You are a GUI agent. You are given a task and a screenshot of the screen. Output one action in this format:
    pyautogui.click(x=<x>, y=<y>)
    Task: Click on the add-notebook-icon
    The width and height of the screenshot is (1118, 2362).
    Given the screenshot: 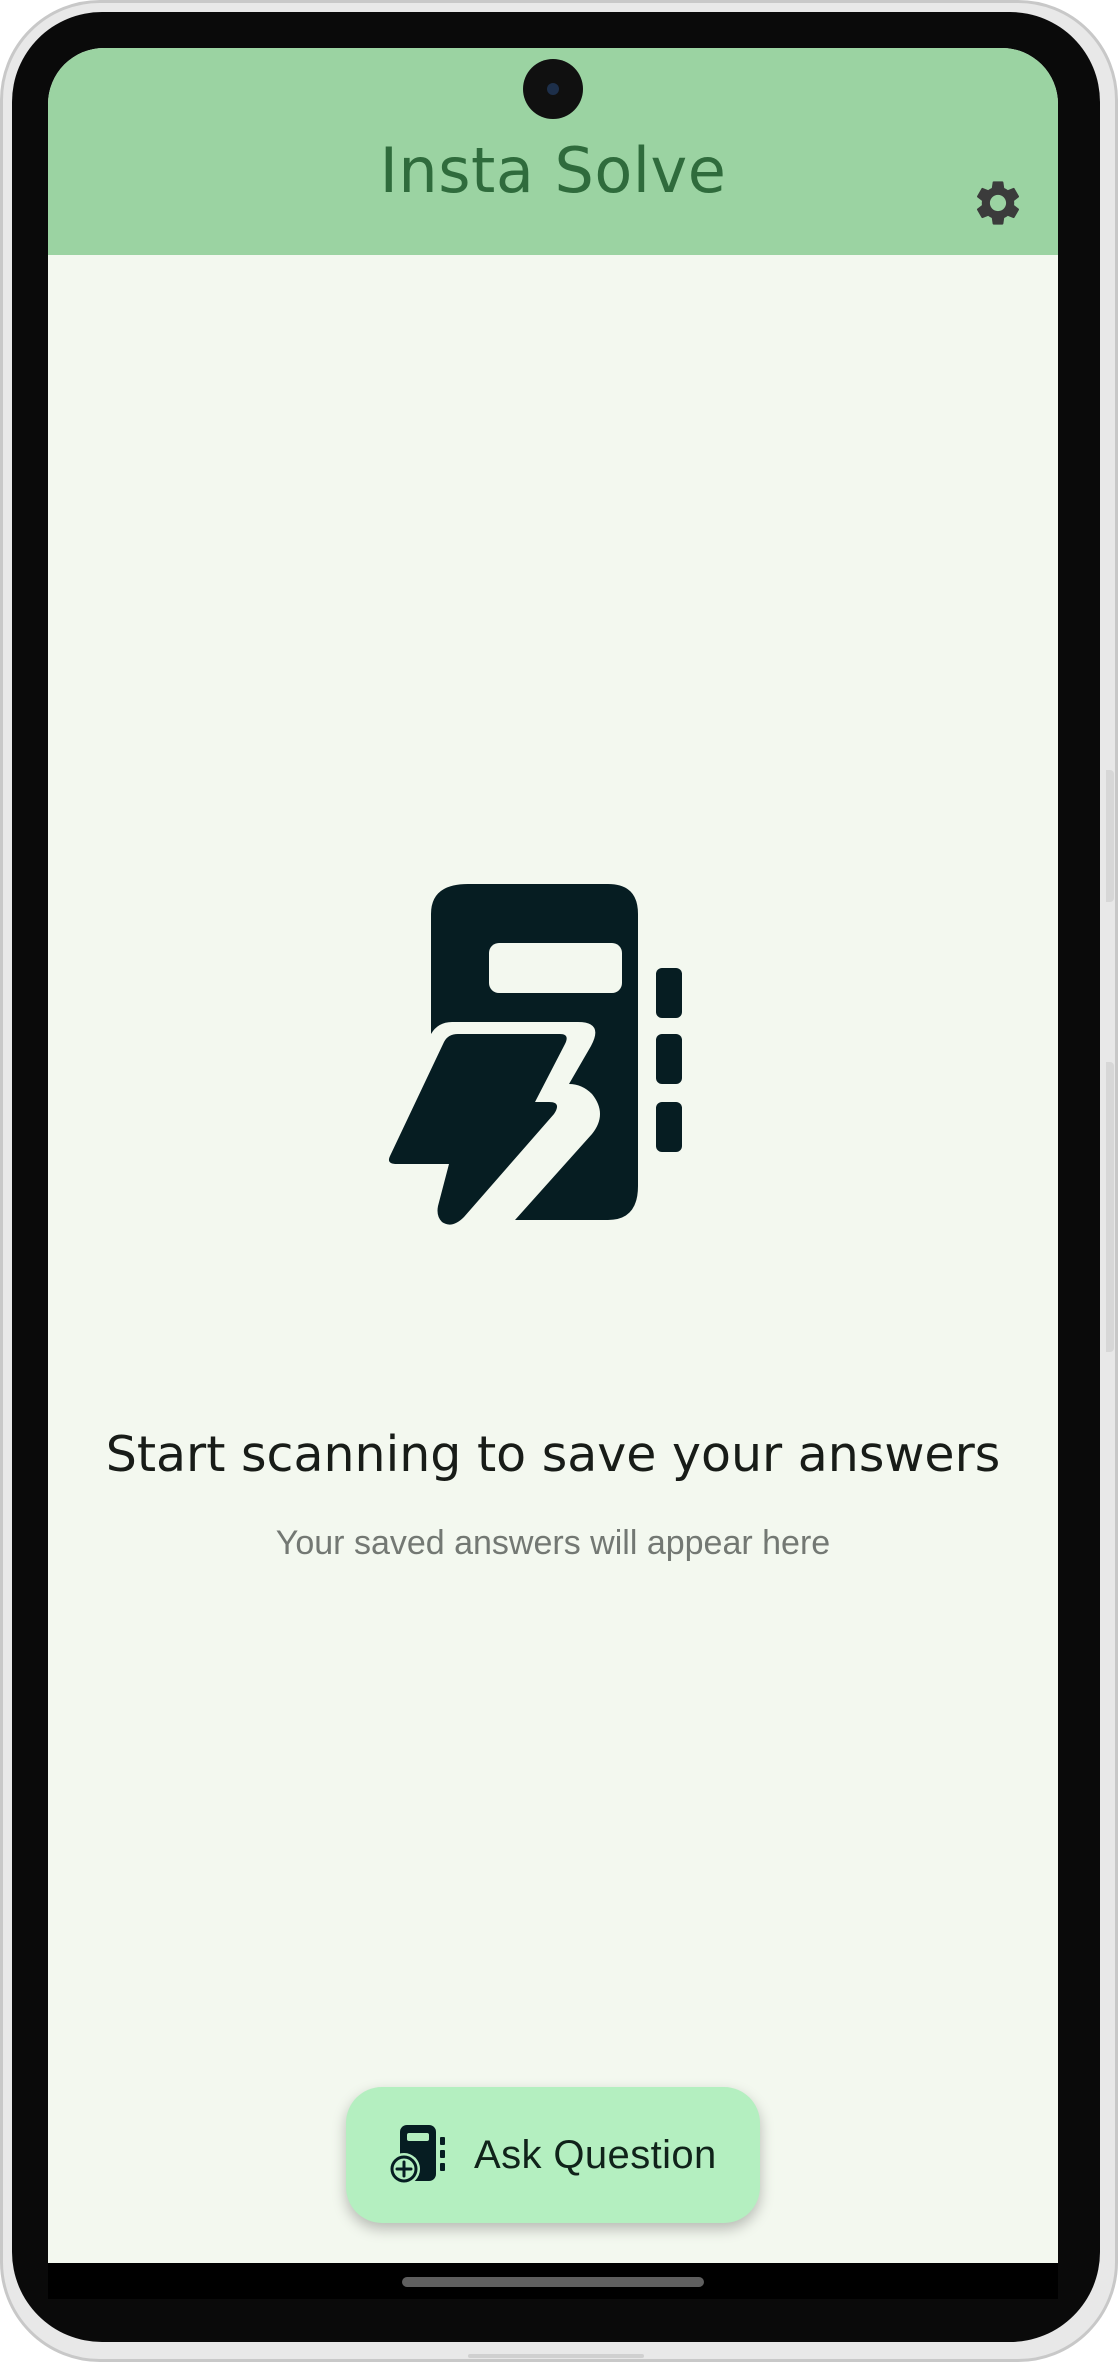 What is the action you would take?
    pyautogui.click(x=416, y=2155)
    